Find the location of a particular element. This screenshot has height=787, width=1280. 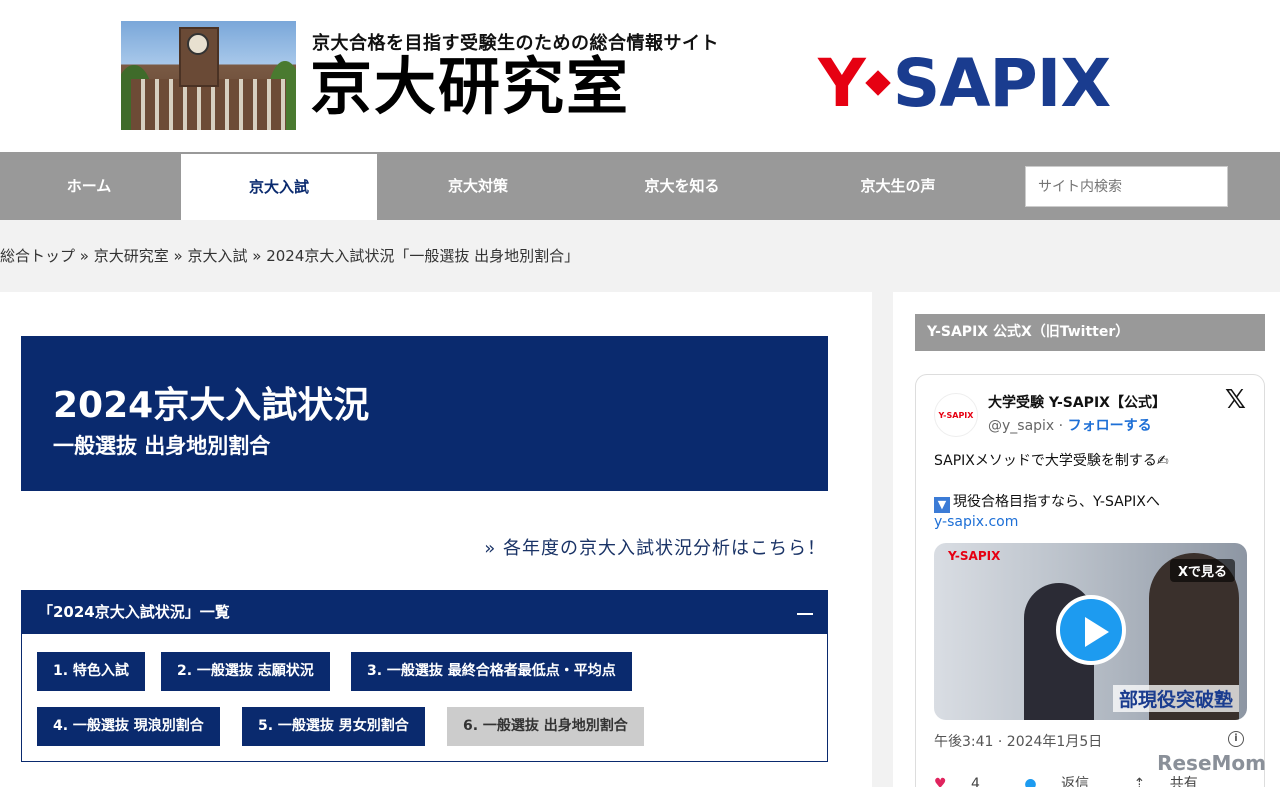

video-brand-y: Y- is located at coordinates (954, 556).